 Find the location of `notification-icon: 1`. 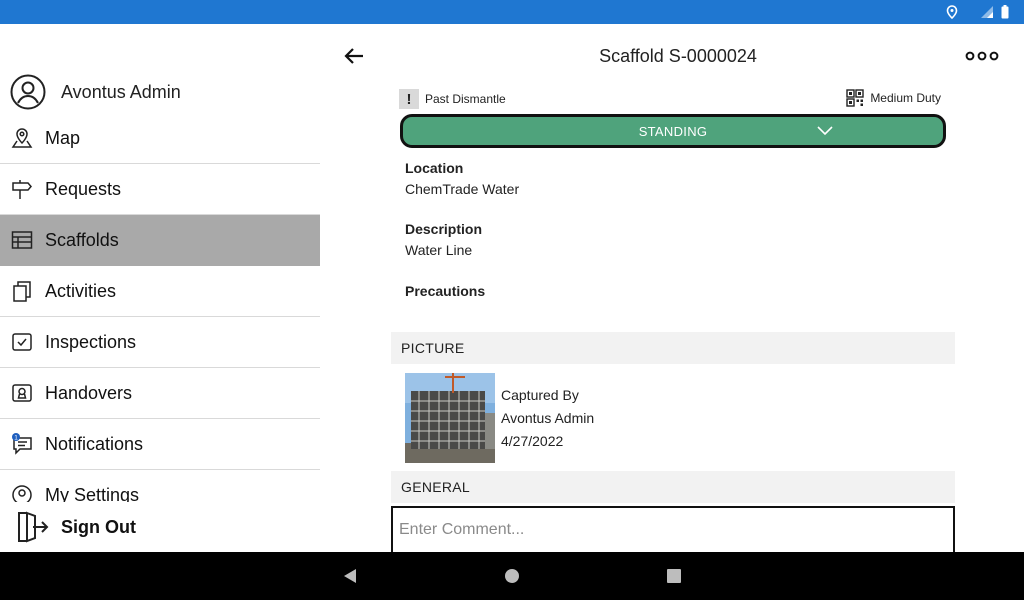

notification-icon: 1 is located at coordinates (22, 444).